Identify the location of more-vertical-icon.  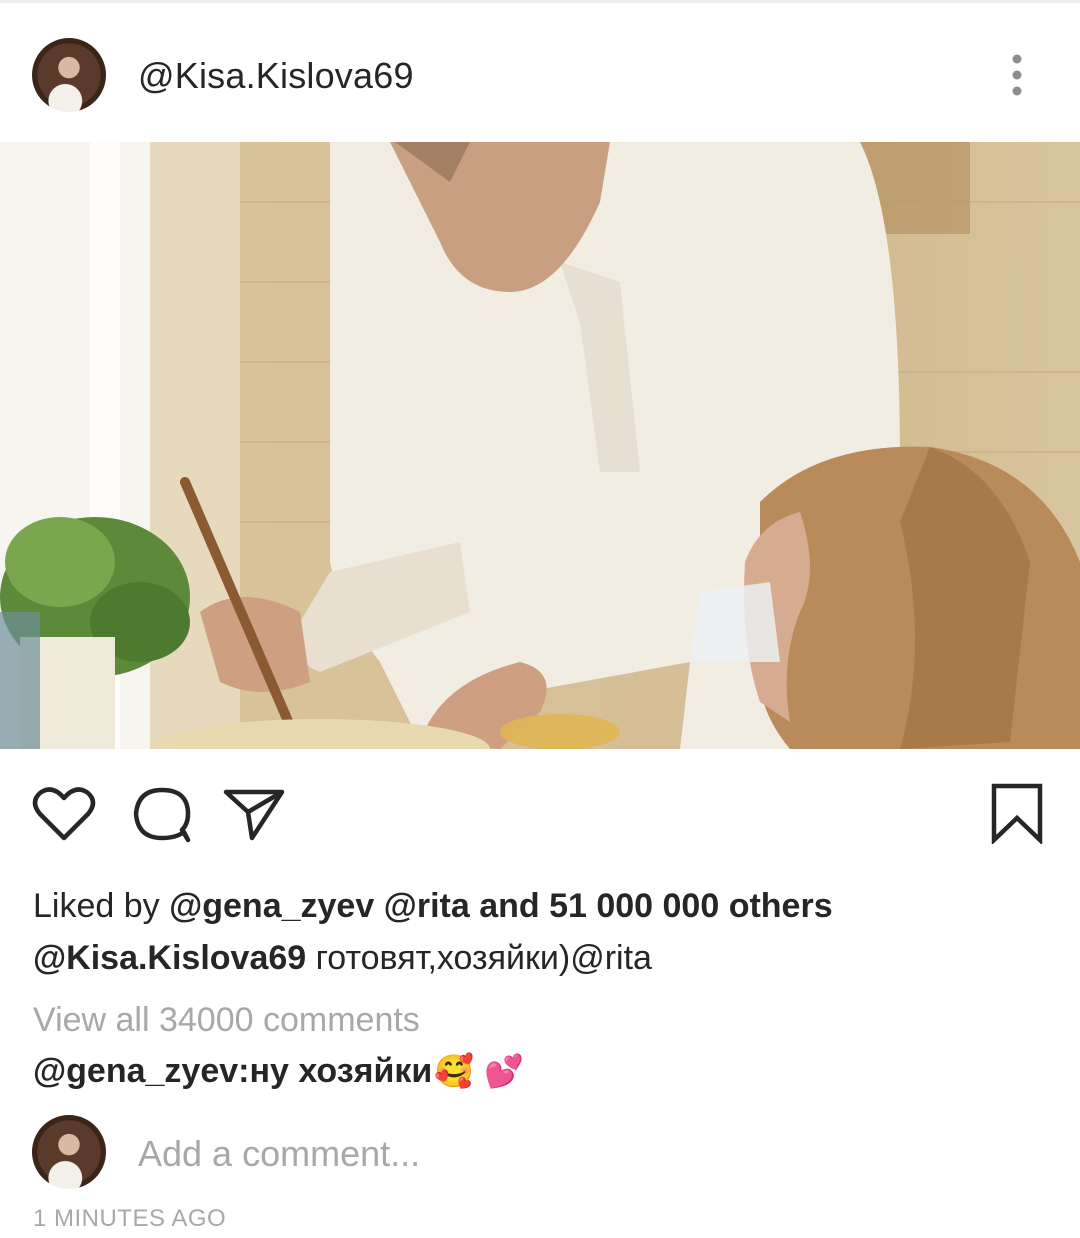
(1017, 76).